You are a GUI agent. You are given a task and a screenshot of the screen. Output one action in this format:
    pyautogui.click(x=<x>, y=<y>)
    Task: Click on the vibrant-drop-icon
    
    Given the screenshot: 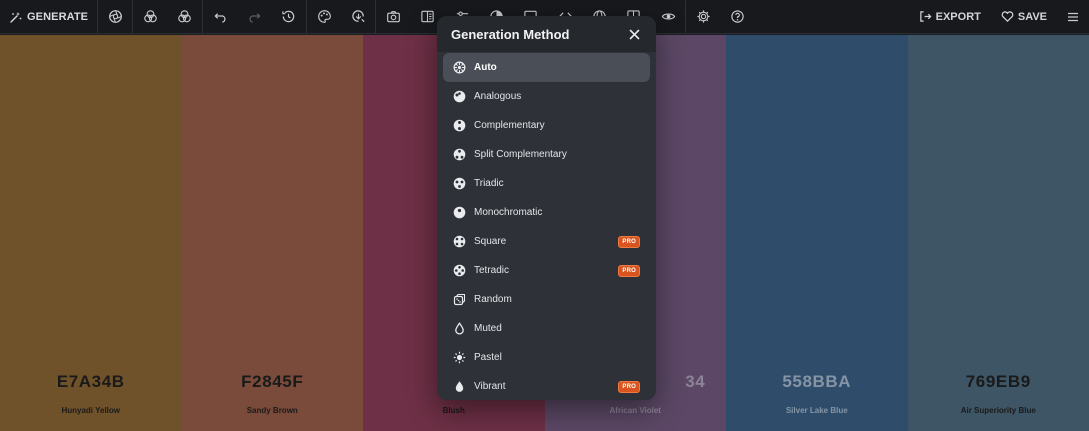 What is the action you would take?
    pyautogui.click(x=459, y=386)
    